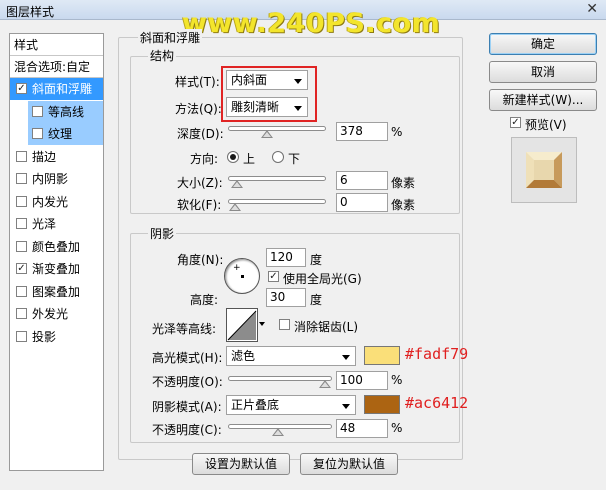 The image size is (606, 490). Describe the element at coordinates (200, 183) in the screenshot. I see `size-label: 大小(Z):` at that location.